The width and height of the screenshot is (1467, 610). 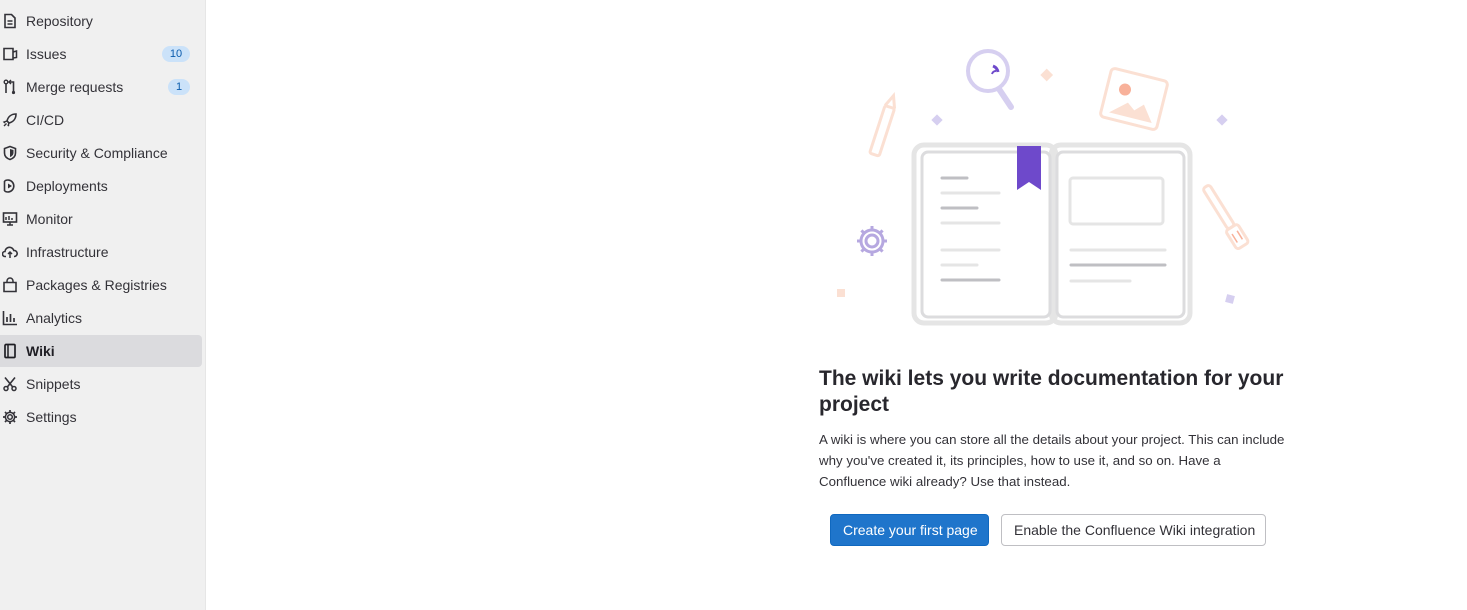 I want to click on sidebar-item-settings: Settings, so click(x=101, y=417).